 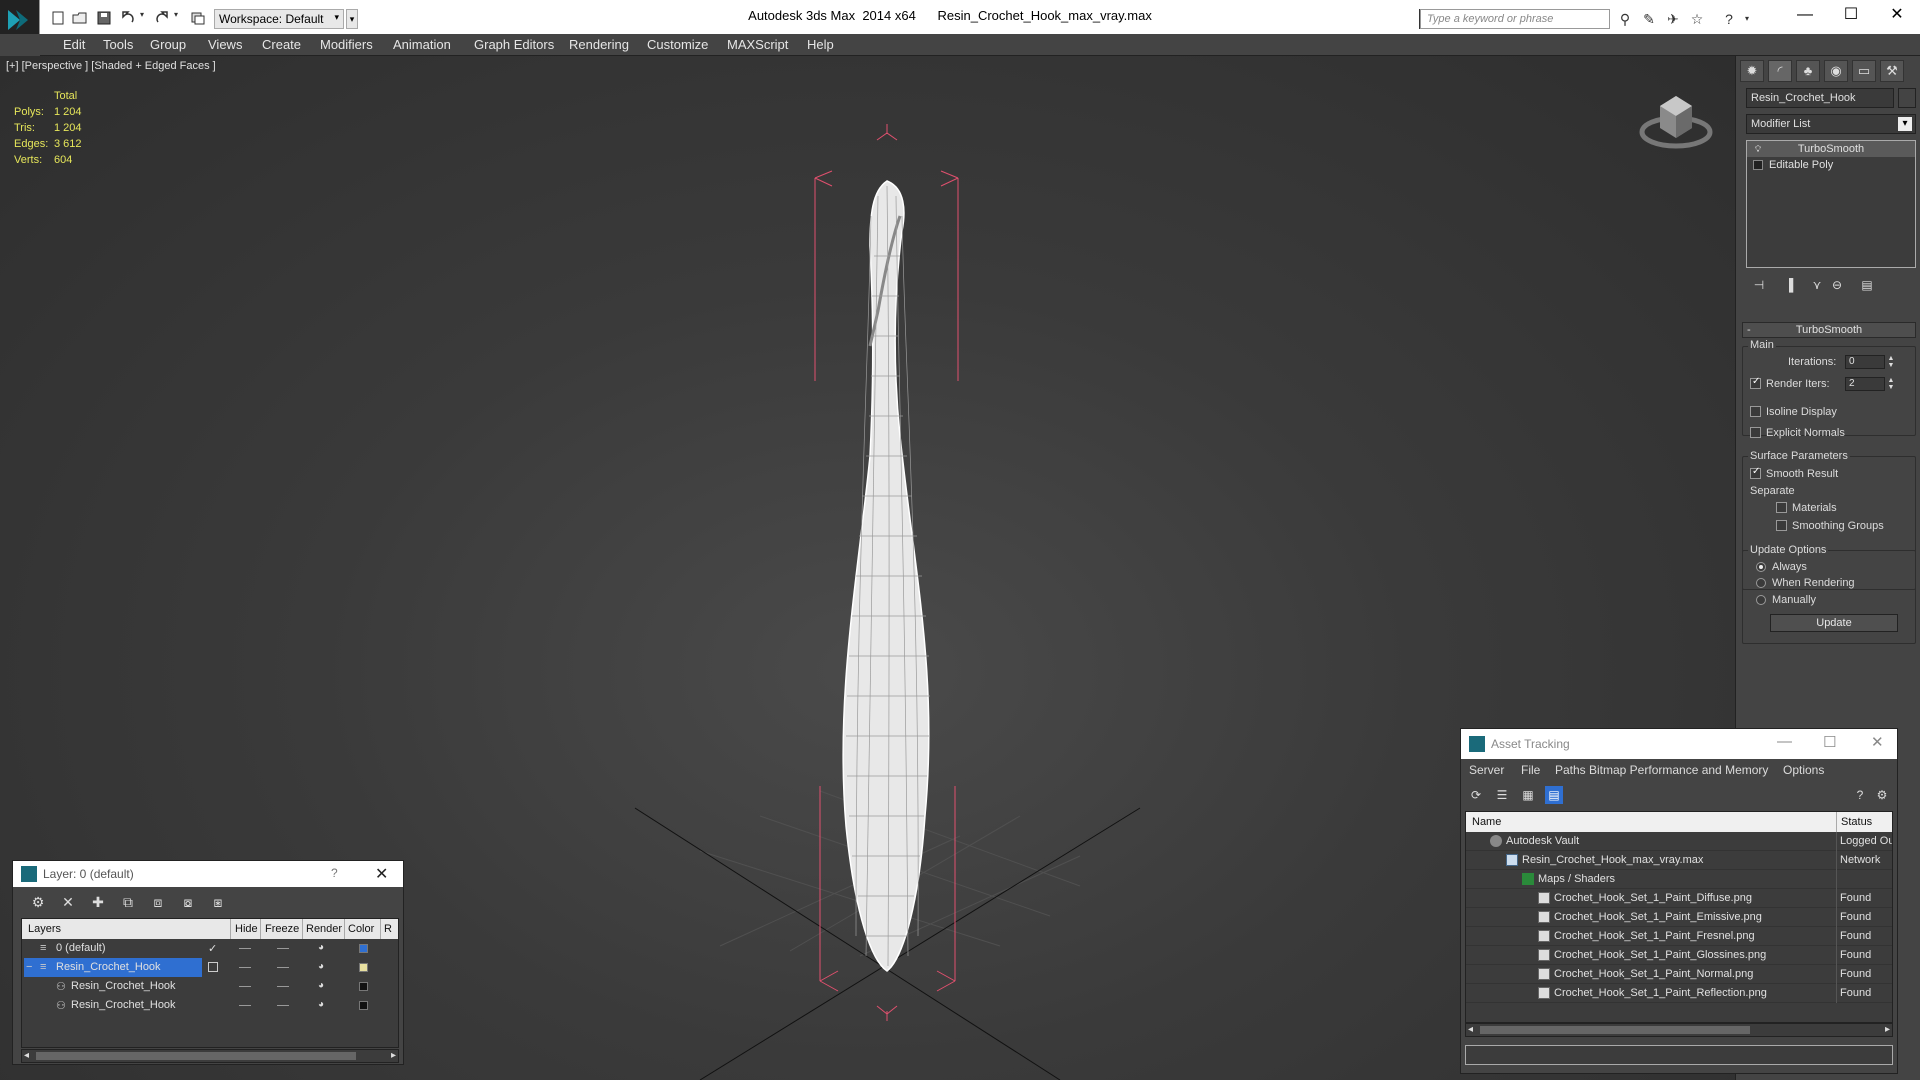 I want to click on project-folder-icon, so click(x=198, y=18).